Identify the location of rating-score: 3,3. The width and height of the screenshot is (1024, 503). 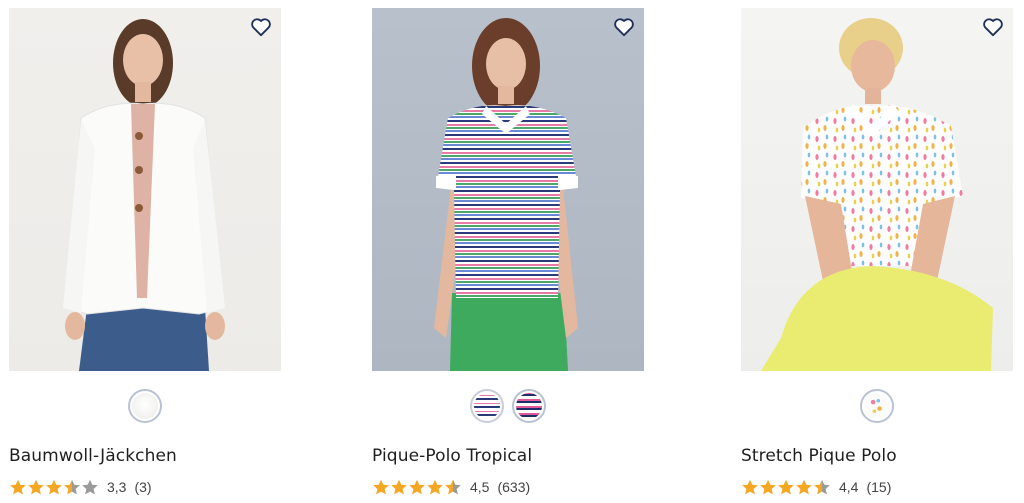
(117, 487).